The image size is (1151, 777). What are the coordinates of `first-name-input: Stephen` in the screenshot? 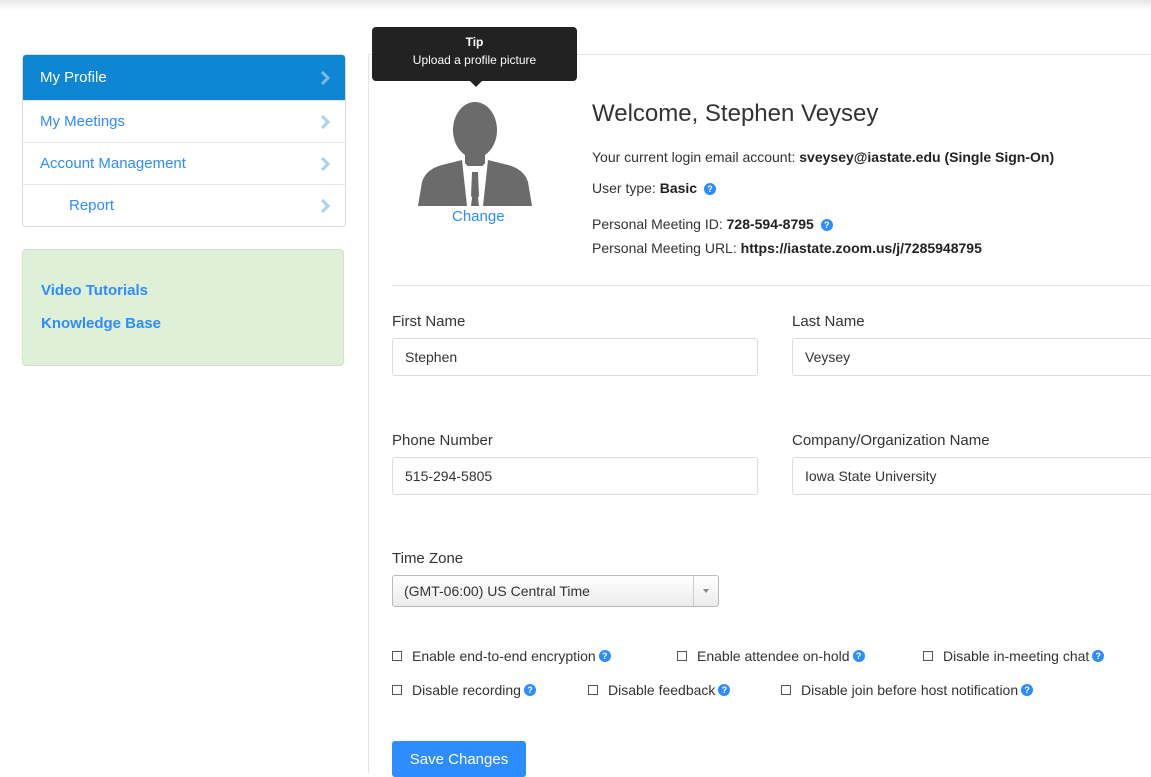 It's located at (575, 357).